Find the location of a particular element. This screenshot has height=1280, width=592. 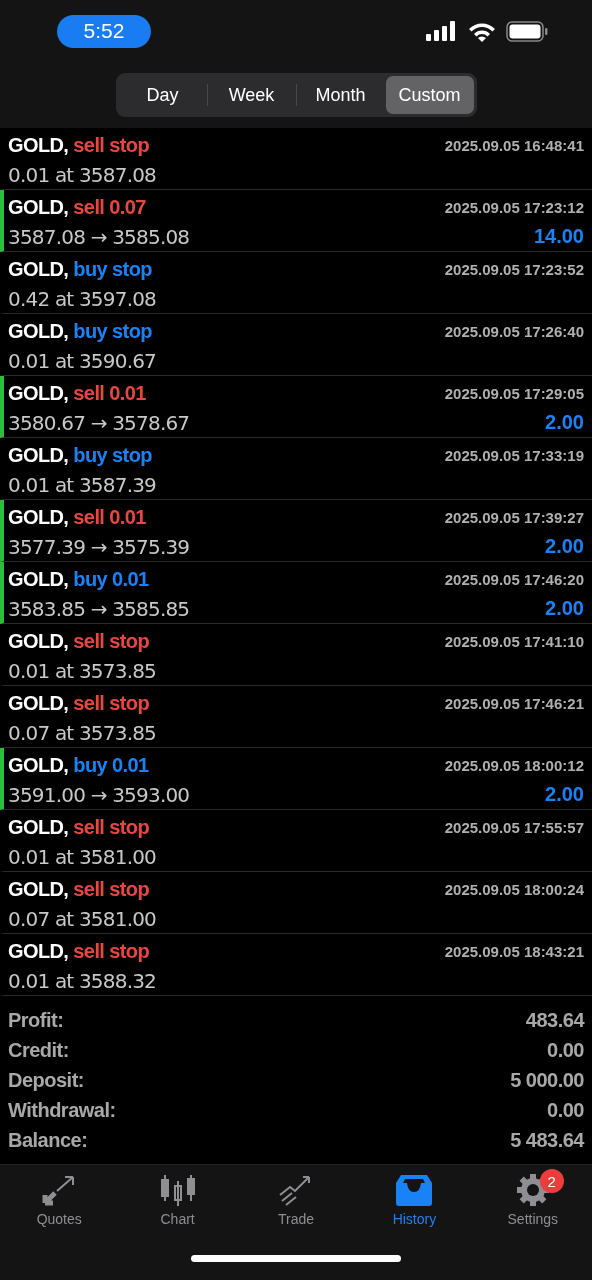

history-row: GOLD, buy 0.01 2025.09.05 17:46:20 3583.85 → 3585.85 2.00 is located at coordinates (296, 593).